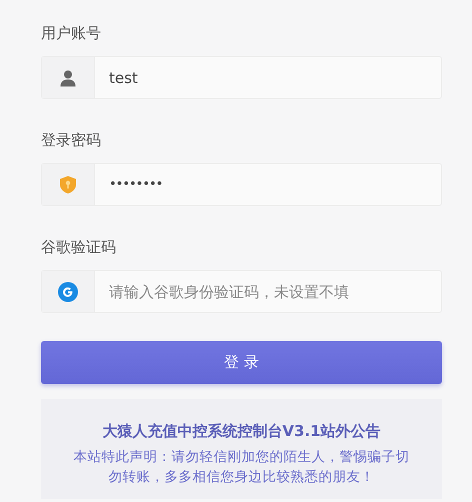 This screenshot has width=472, height=502. Describe the element at coordinates (68, 292) in the screenshot. I see `google-icon` at that location.